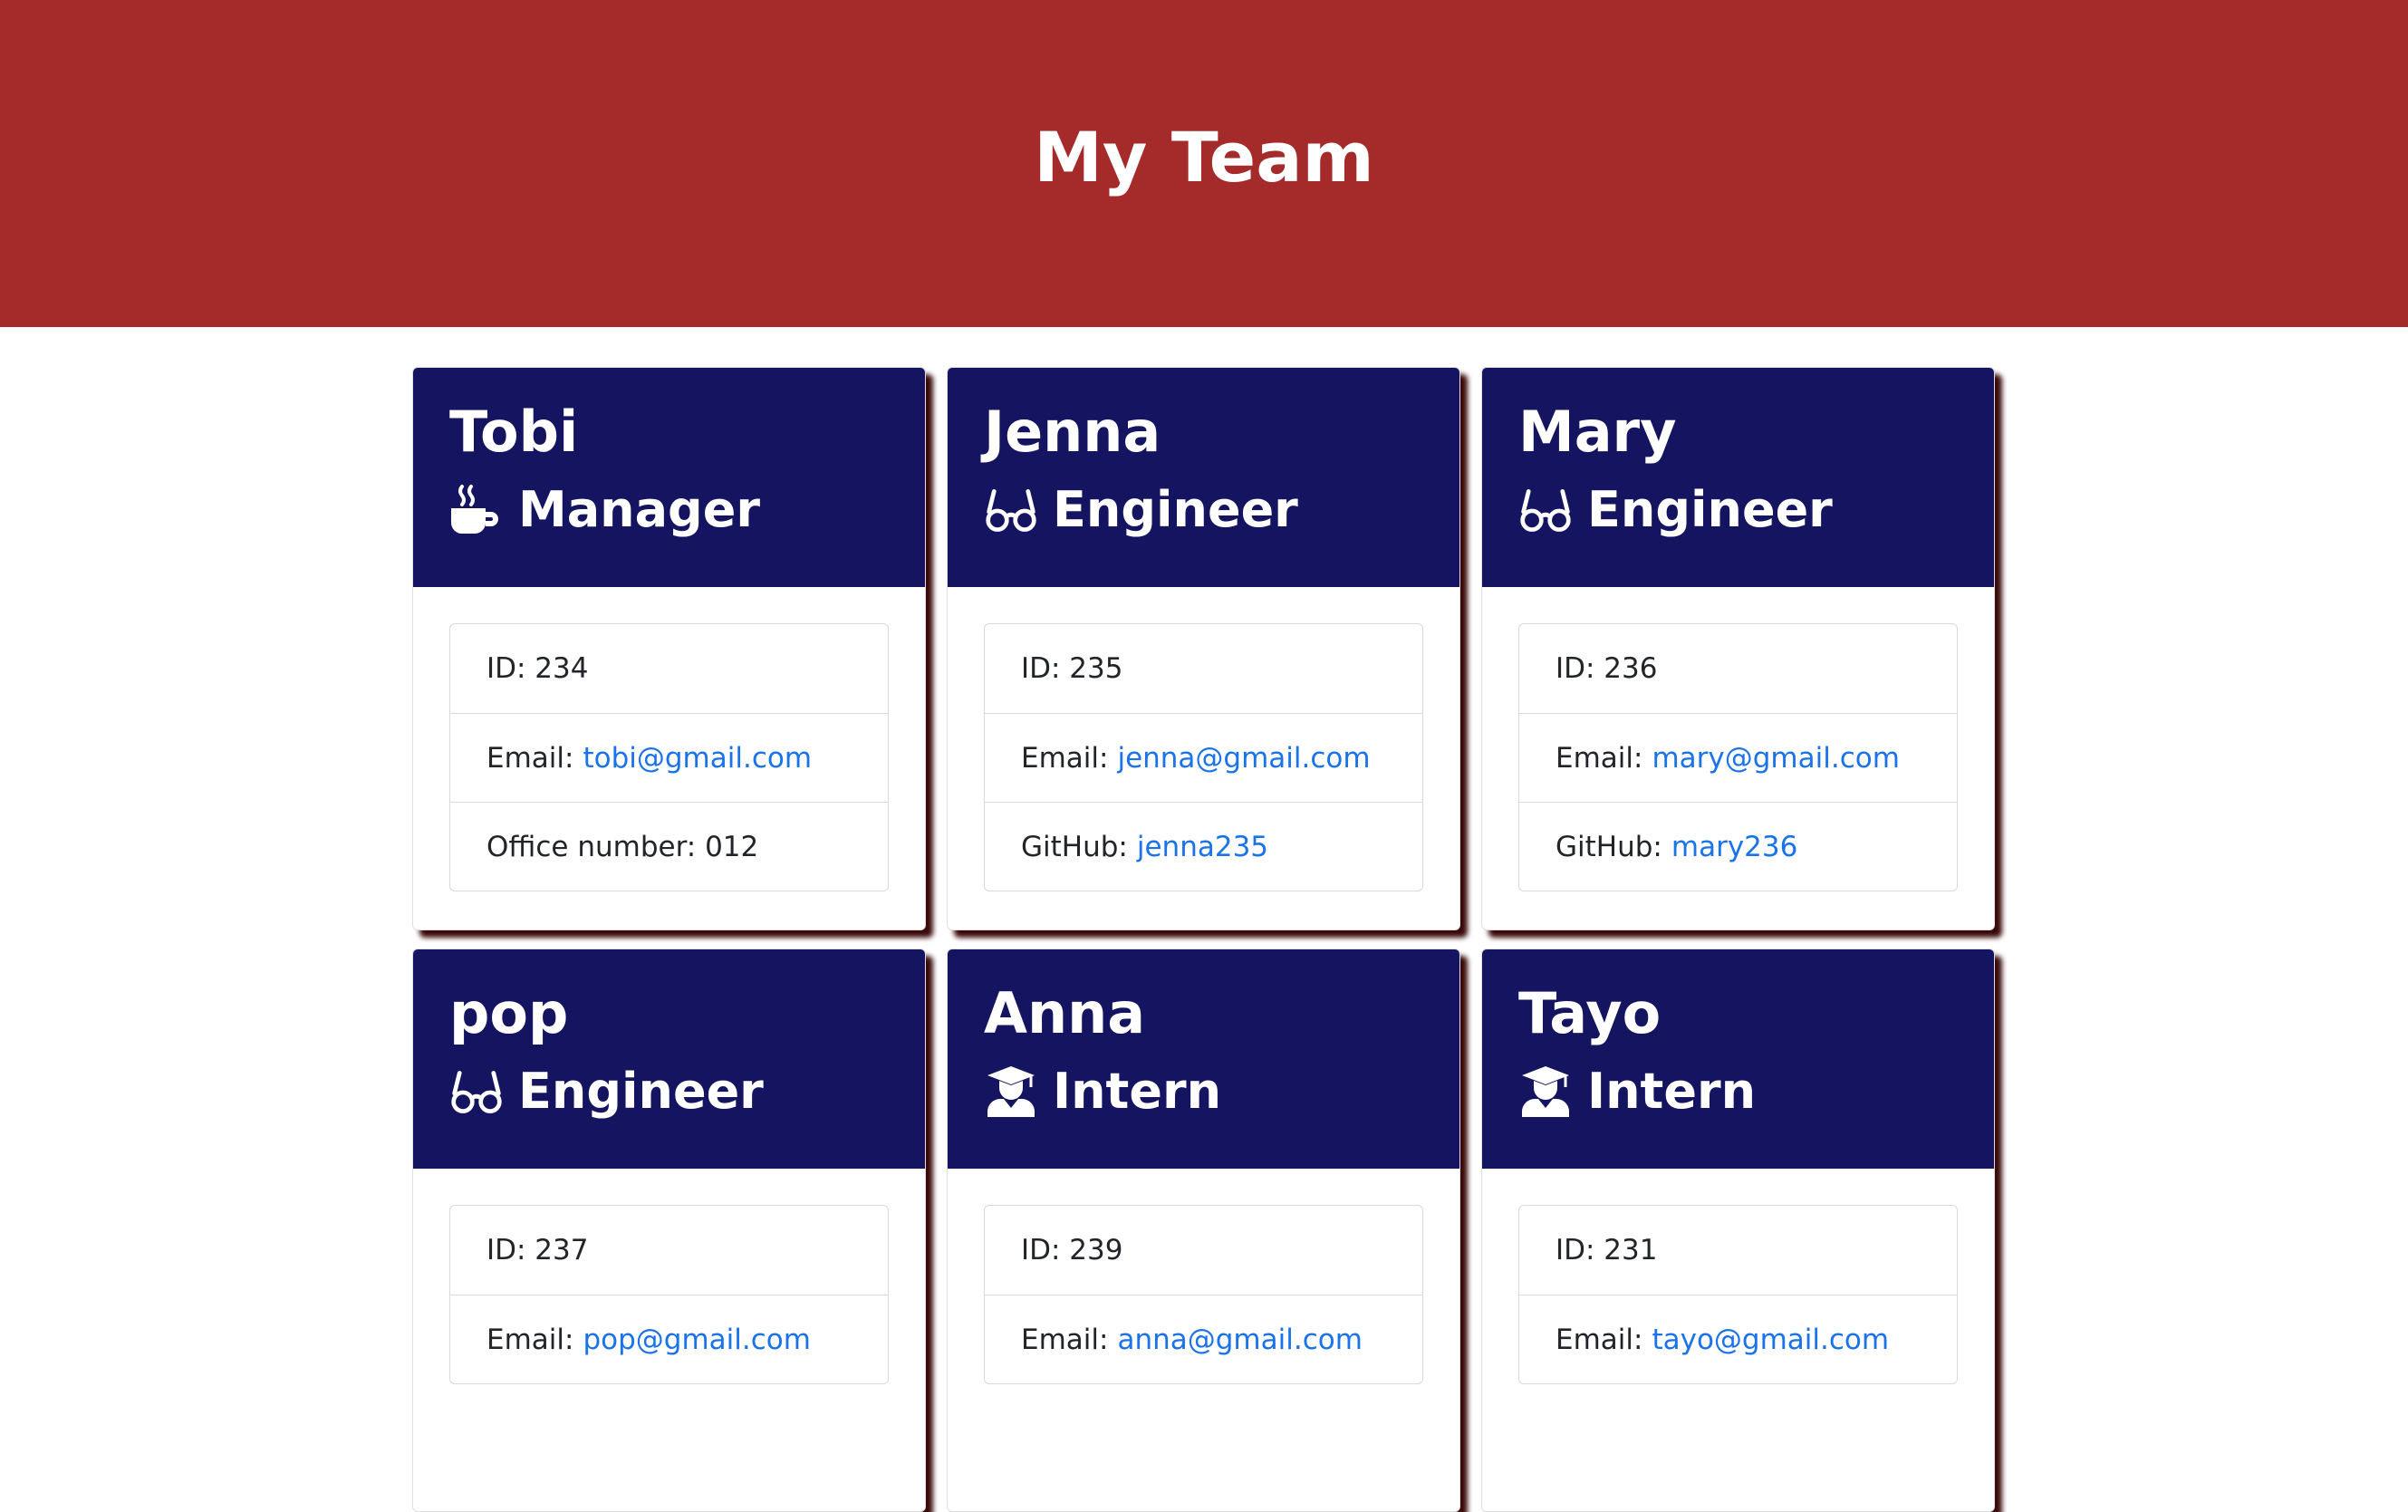 This screenshot has width=2408, height=1512. I want to click on role-label: Manager, so click(639, 509).